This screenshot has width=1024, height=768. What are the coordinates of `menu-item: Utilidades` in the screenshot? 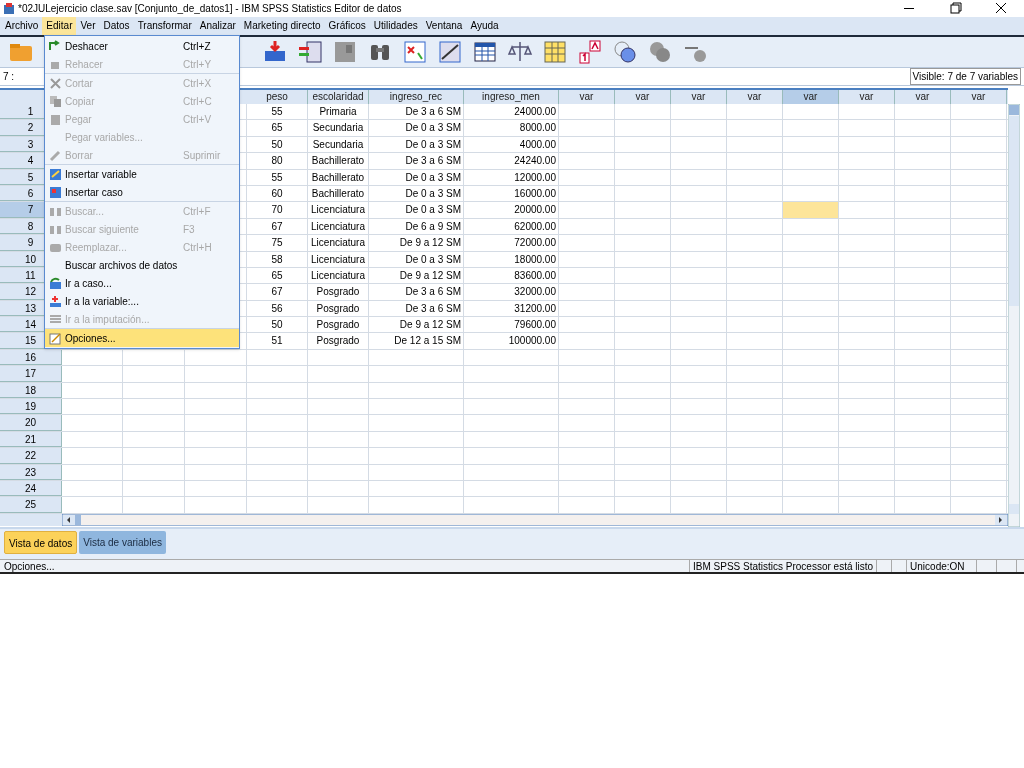 It's located at (395, 26).